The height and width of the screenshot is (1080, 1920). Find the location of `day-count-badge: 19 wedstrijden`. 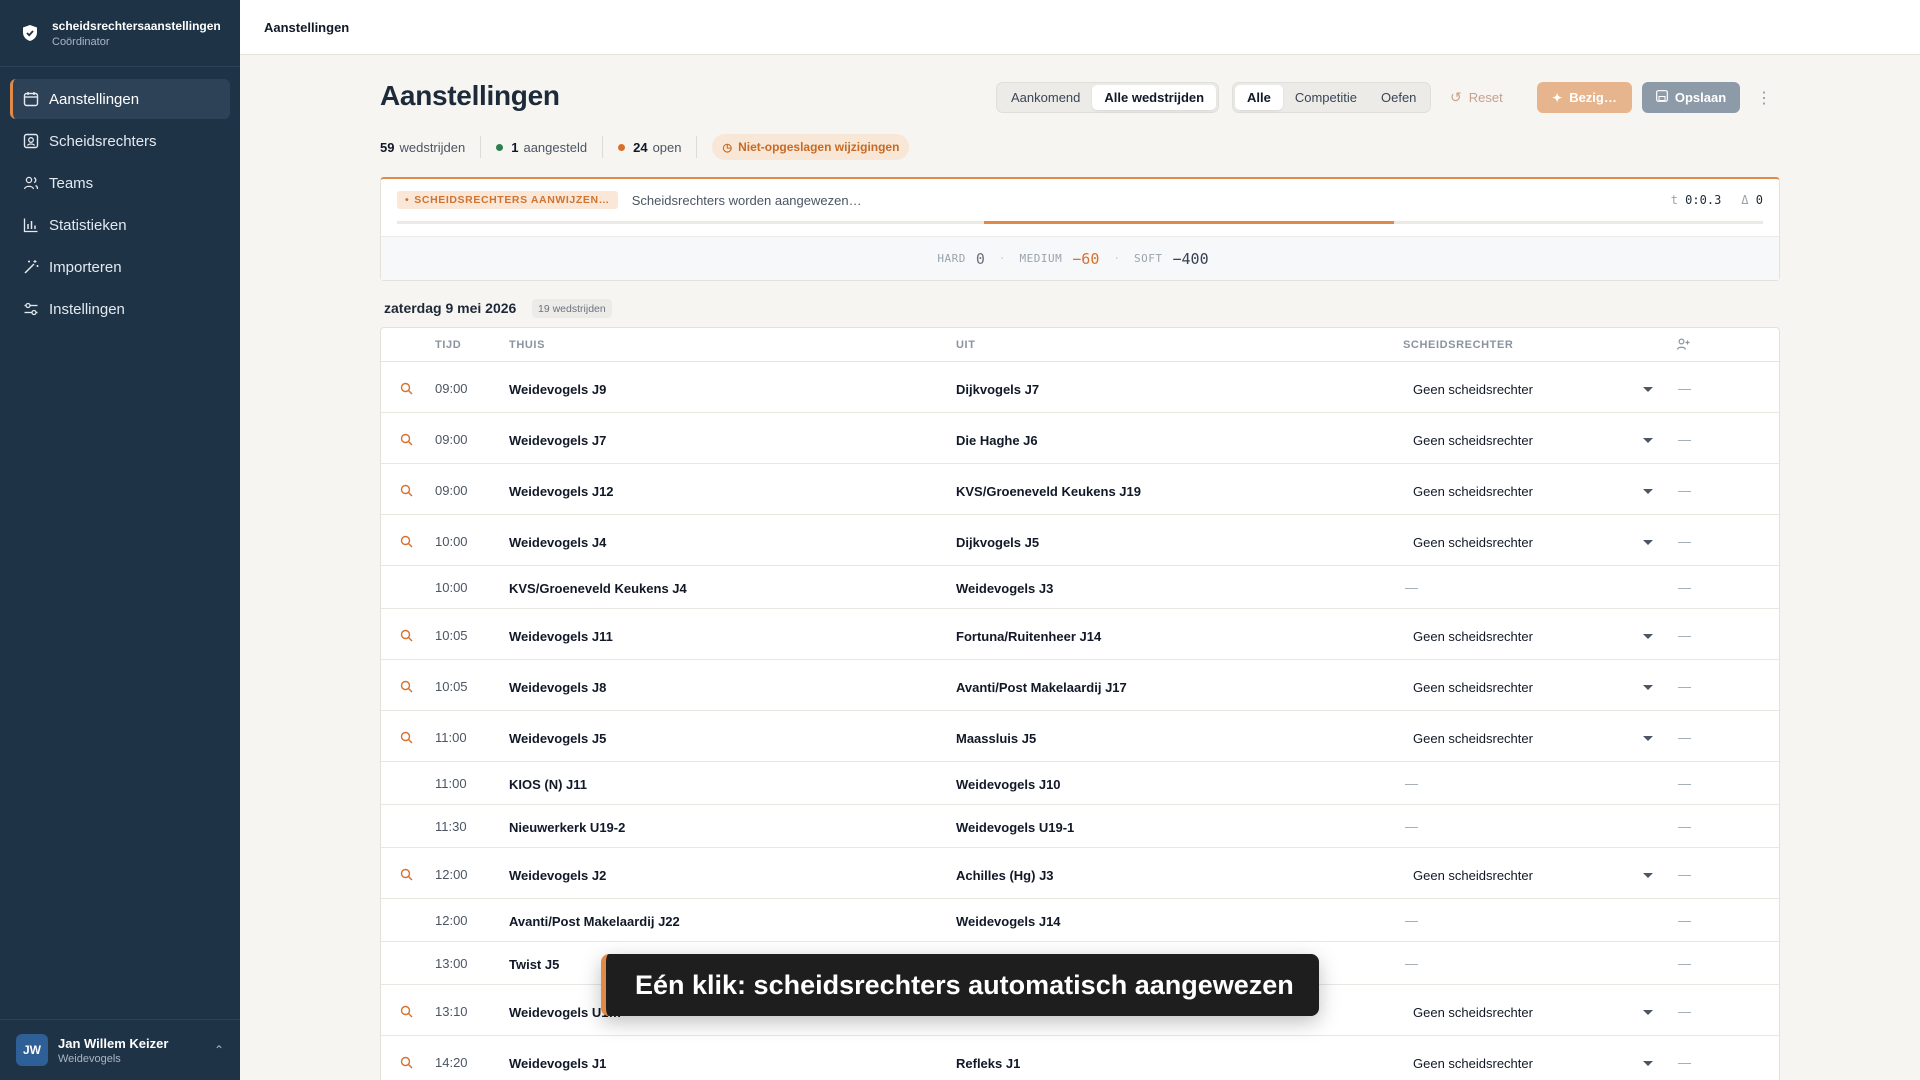

day-count-badge: 19 wedstrijden is located at coordinates (572, 308).